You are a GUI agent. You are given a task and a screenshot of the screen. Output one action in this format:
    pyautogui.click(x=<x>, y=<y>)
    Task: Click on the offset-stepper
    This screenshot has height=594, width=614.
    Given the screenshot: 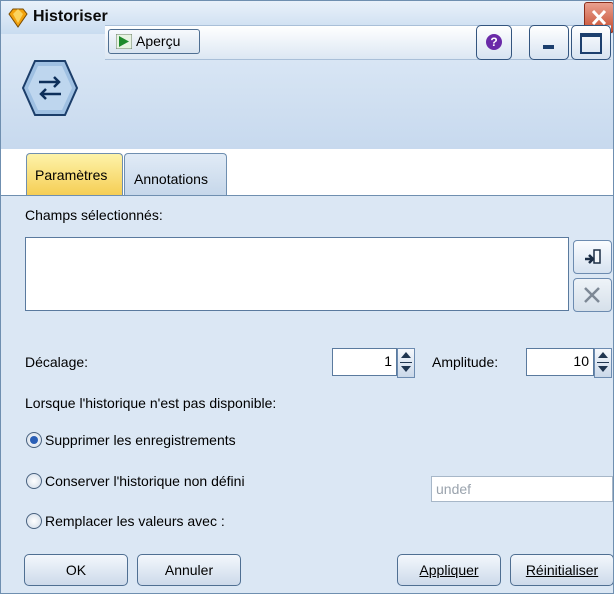 What is the action you would take?
    pyautogui.click(x=406, y=363)
    